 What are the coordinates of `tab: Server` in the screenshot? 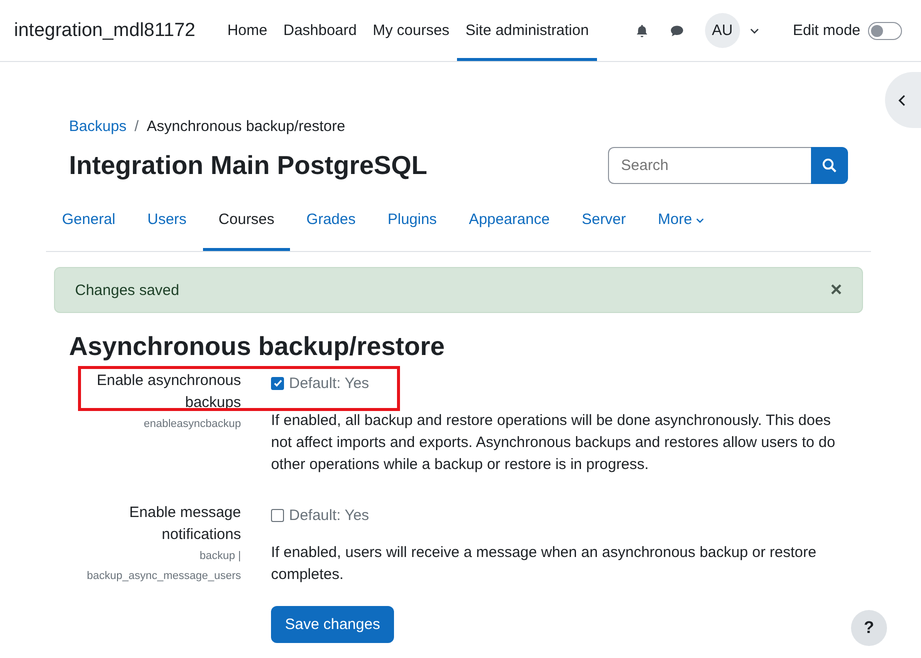 It's located at (604, 226).